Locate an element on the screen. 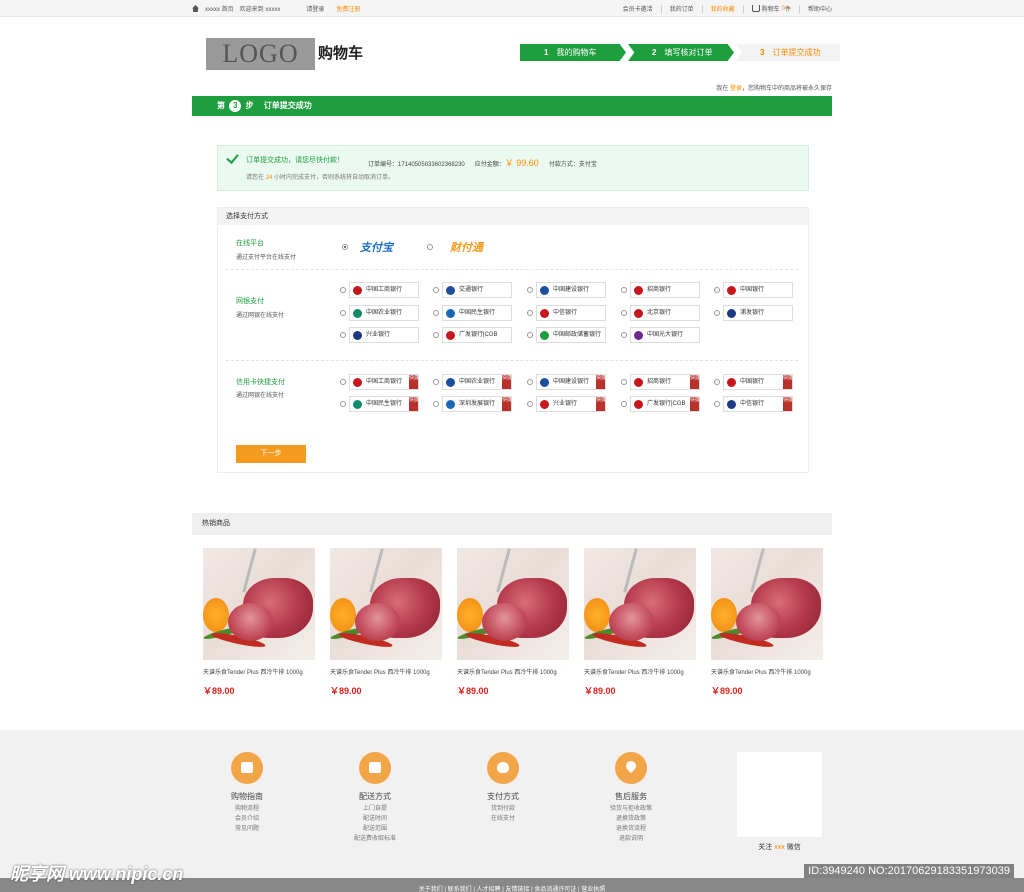 The width and height of the screenshot is (1024, 892). netbank-bank-5: 中国农业银行 is located at coordinates (384, 312).